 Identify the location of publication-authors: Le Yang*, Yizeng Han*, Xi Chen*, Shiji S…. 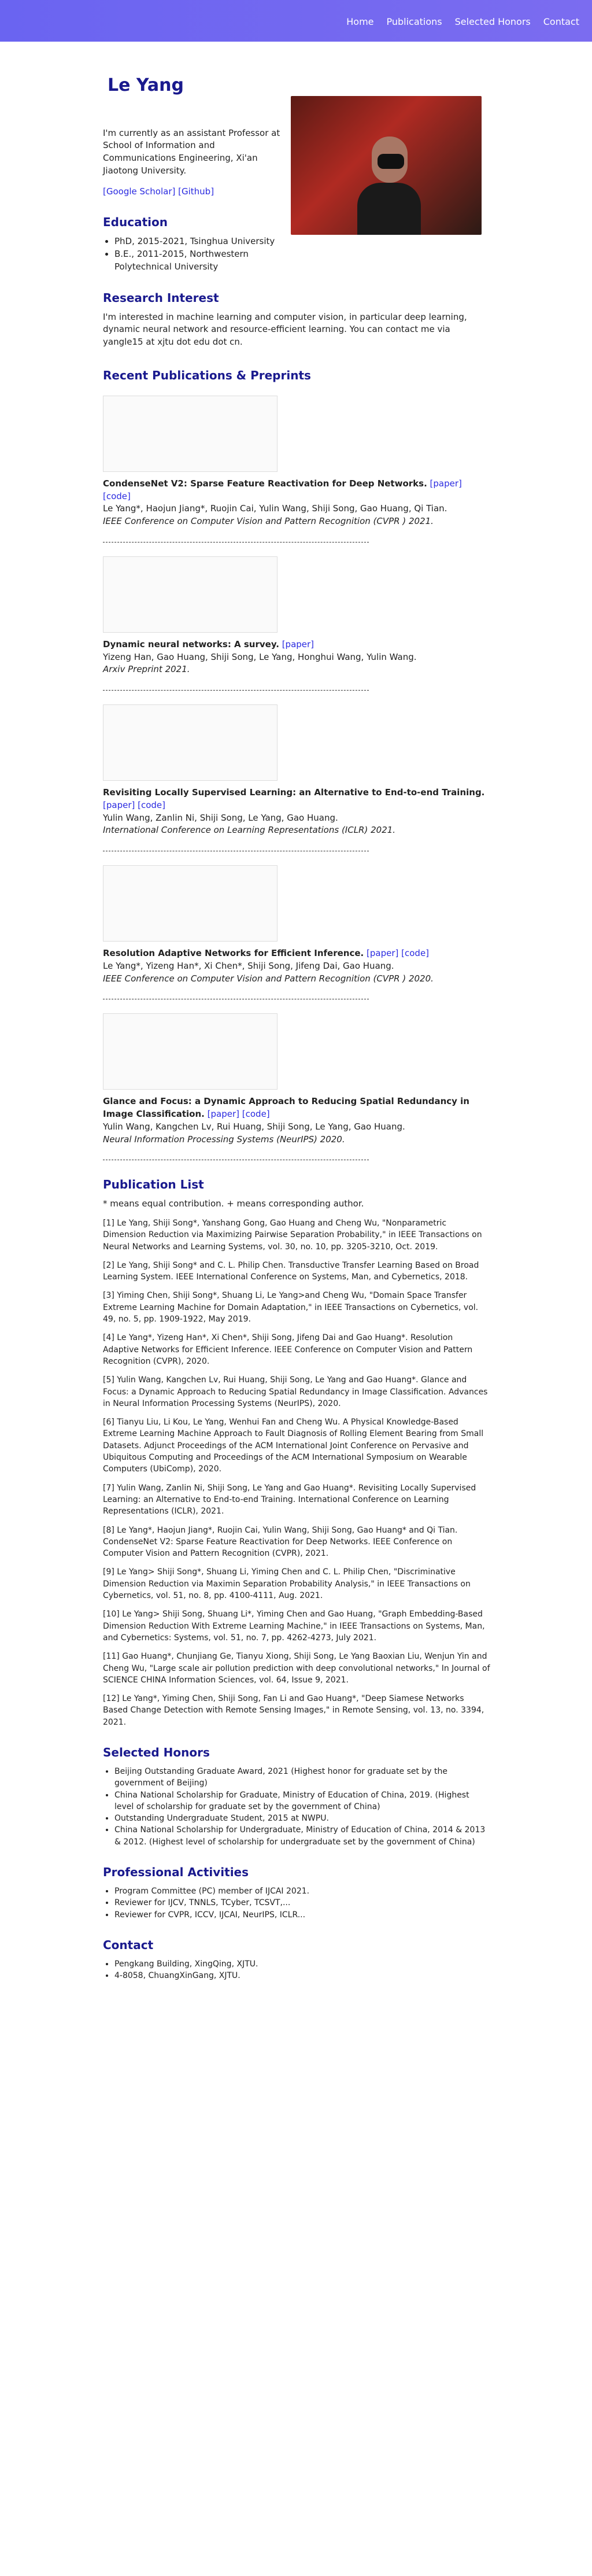
(249, 965).